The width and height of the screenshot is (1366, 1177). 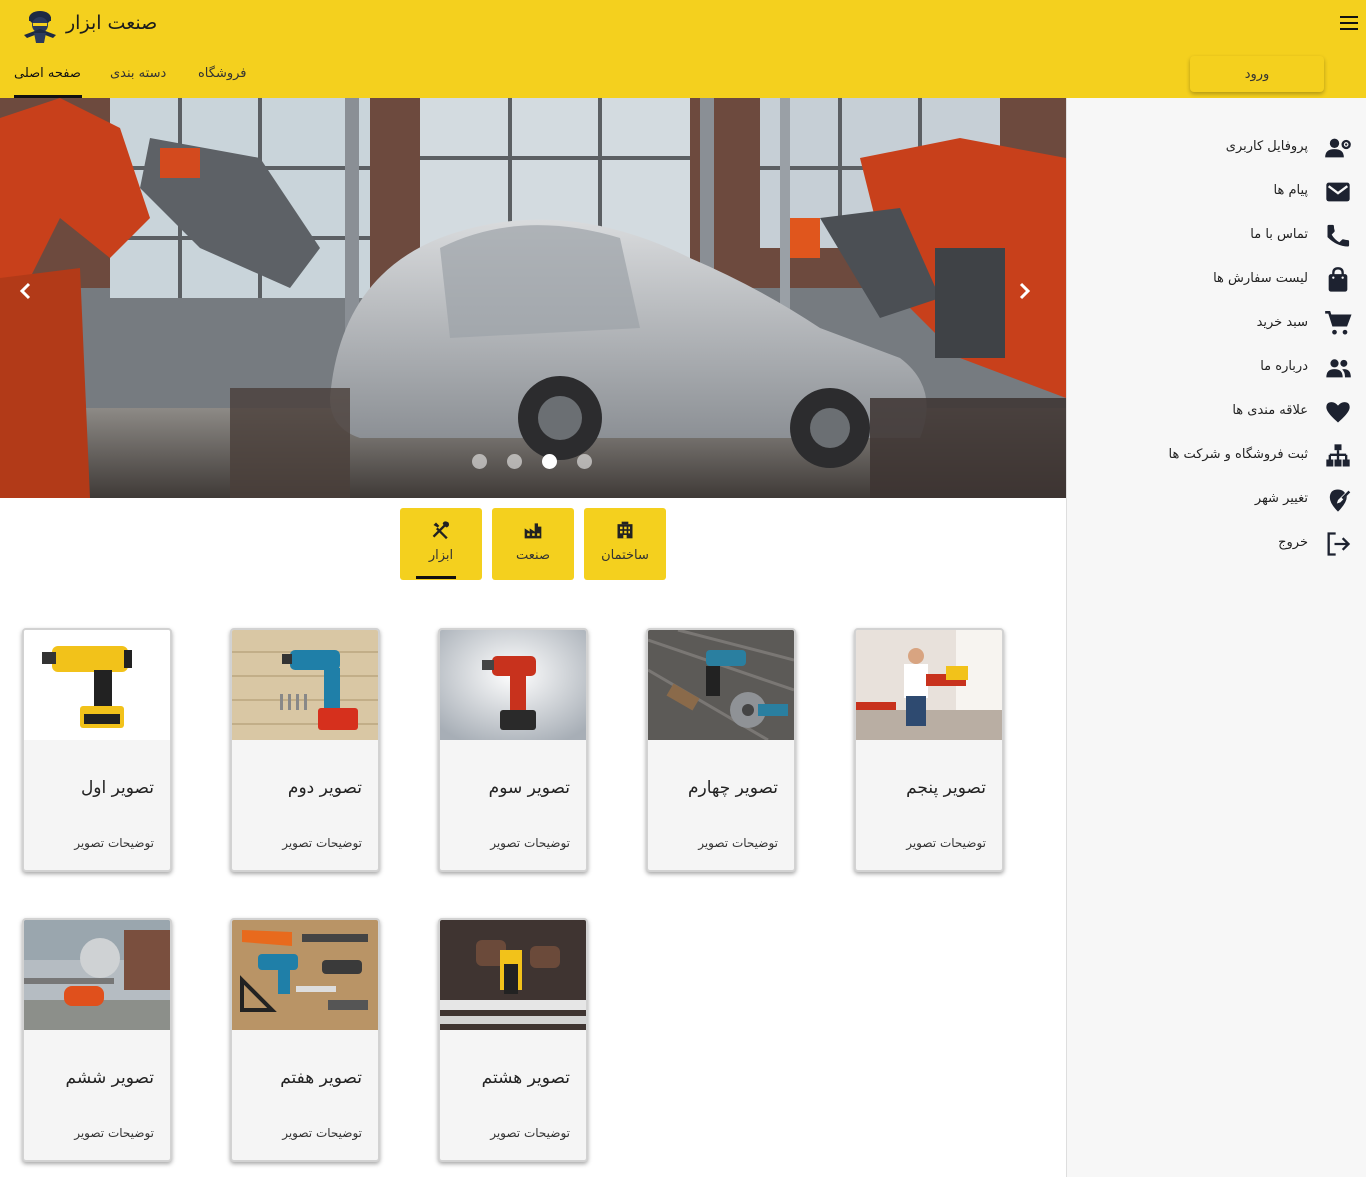 I want to click on sidebar-item-logout: خروج, so click(x=1217, y=544).